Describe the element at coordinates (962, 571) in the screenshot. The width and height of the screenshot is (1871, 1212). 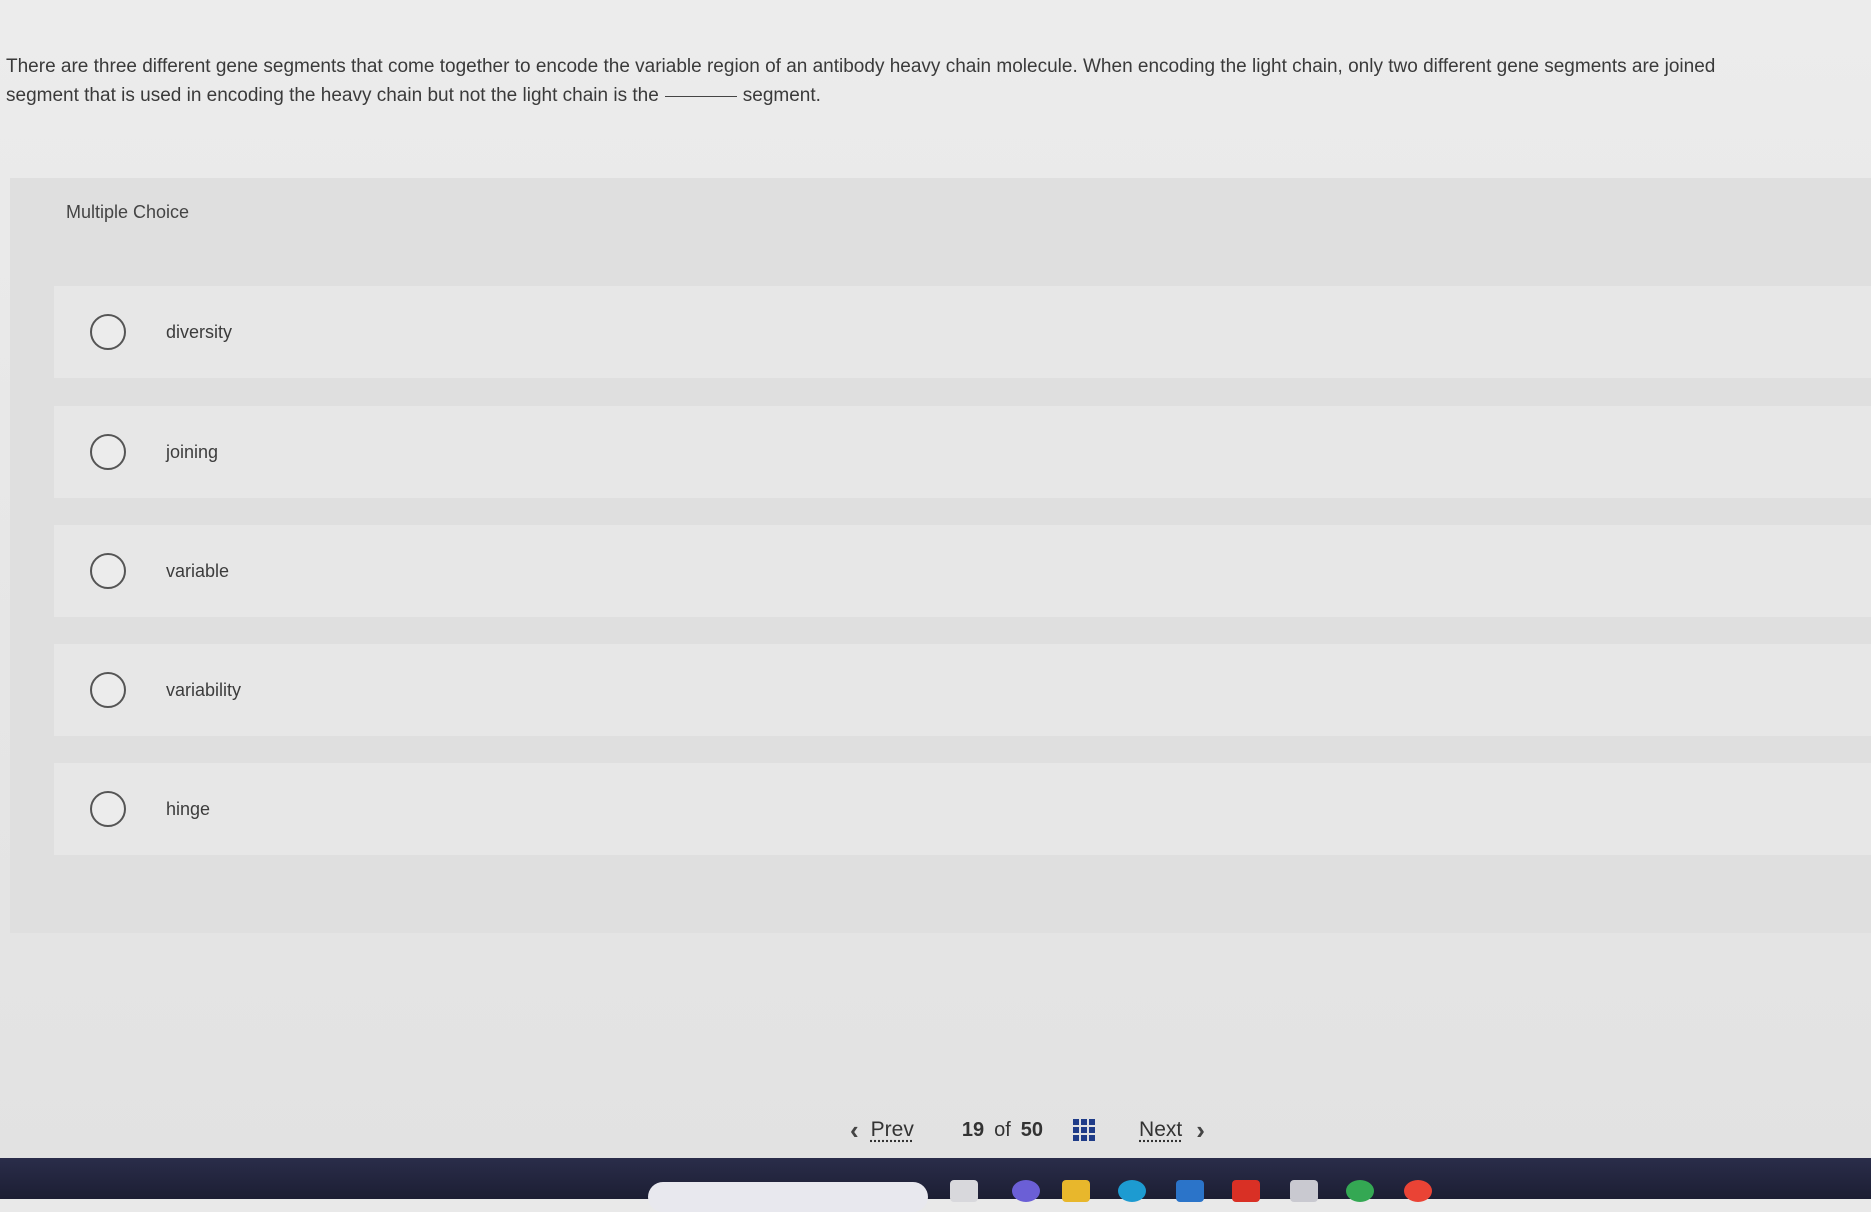
I see `option-variable: variable` at that location.